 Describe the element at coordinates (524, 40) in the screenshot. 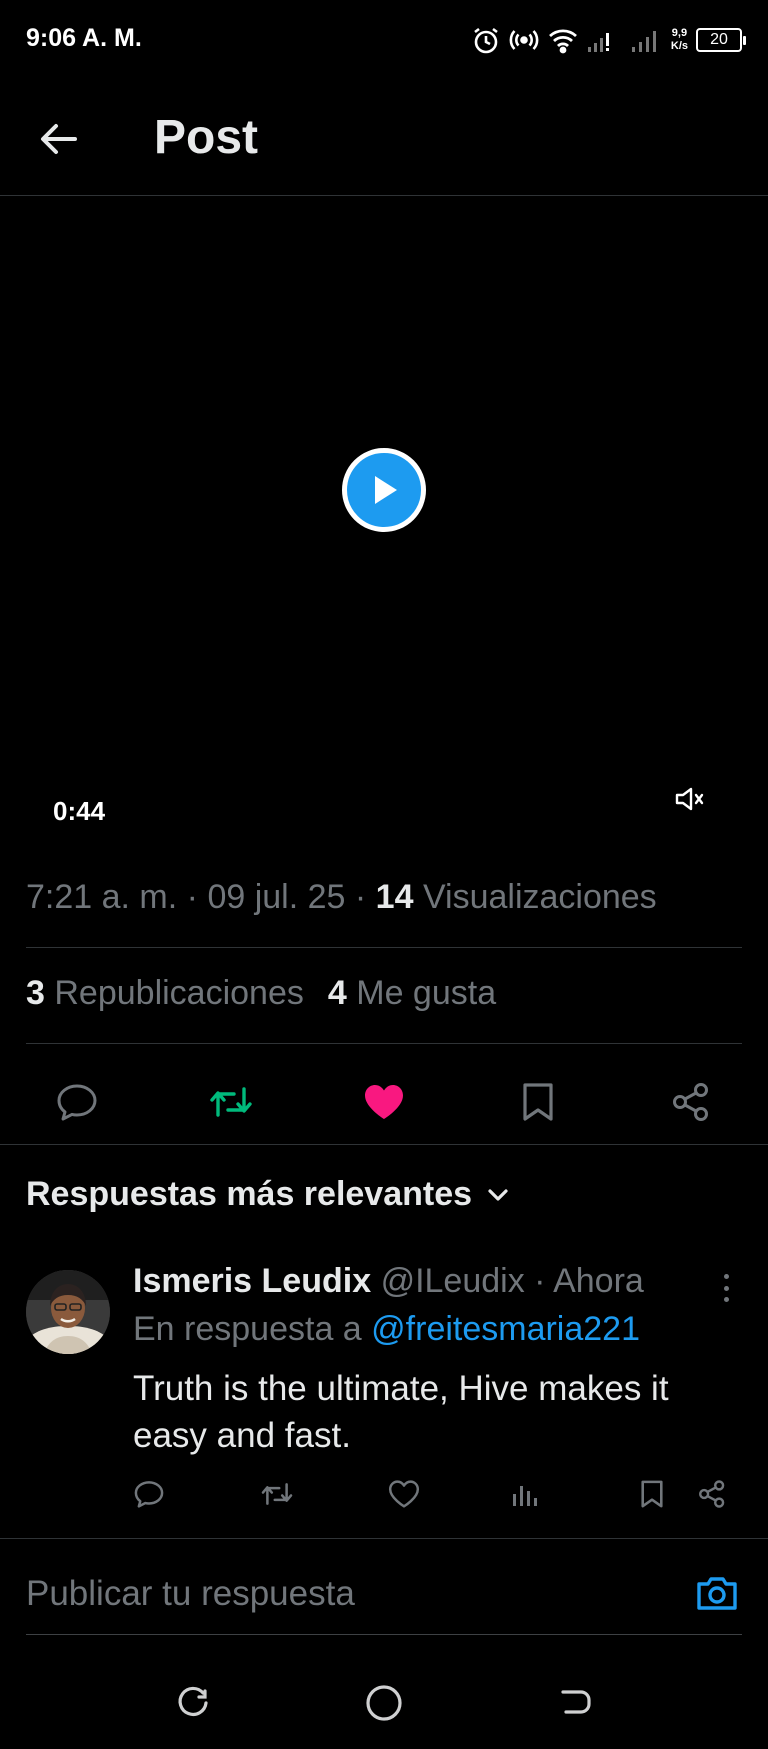

I see `hotspot-icon` at that location.